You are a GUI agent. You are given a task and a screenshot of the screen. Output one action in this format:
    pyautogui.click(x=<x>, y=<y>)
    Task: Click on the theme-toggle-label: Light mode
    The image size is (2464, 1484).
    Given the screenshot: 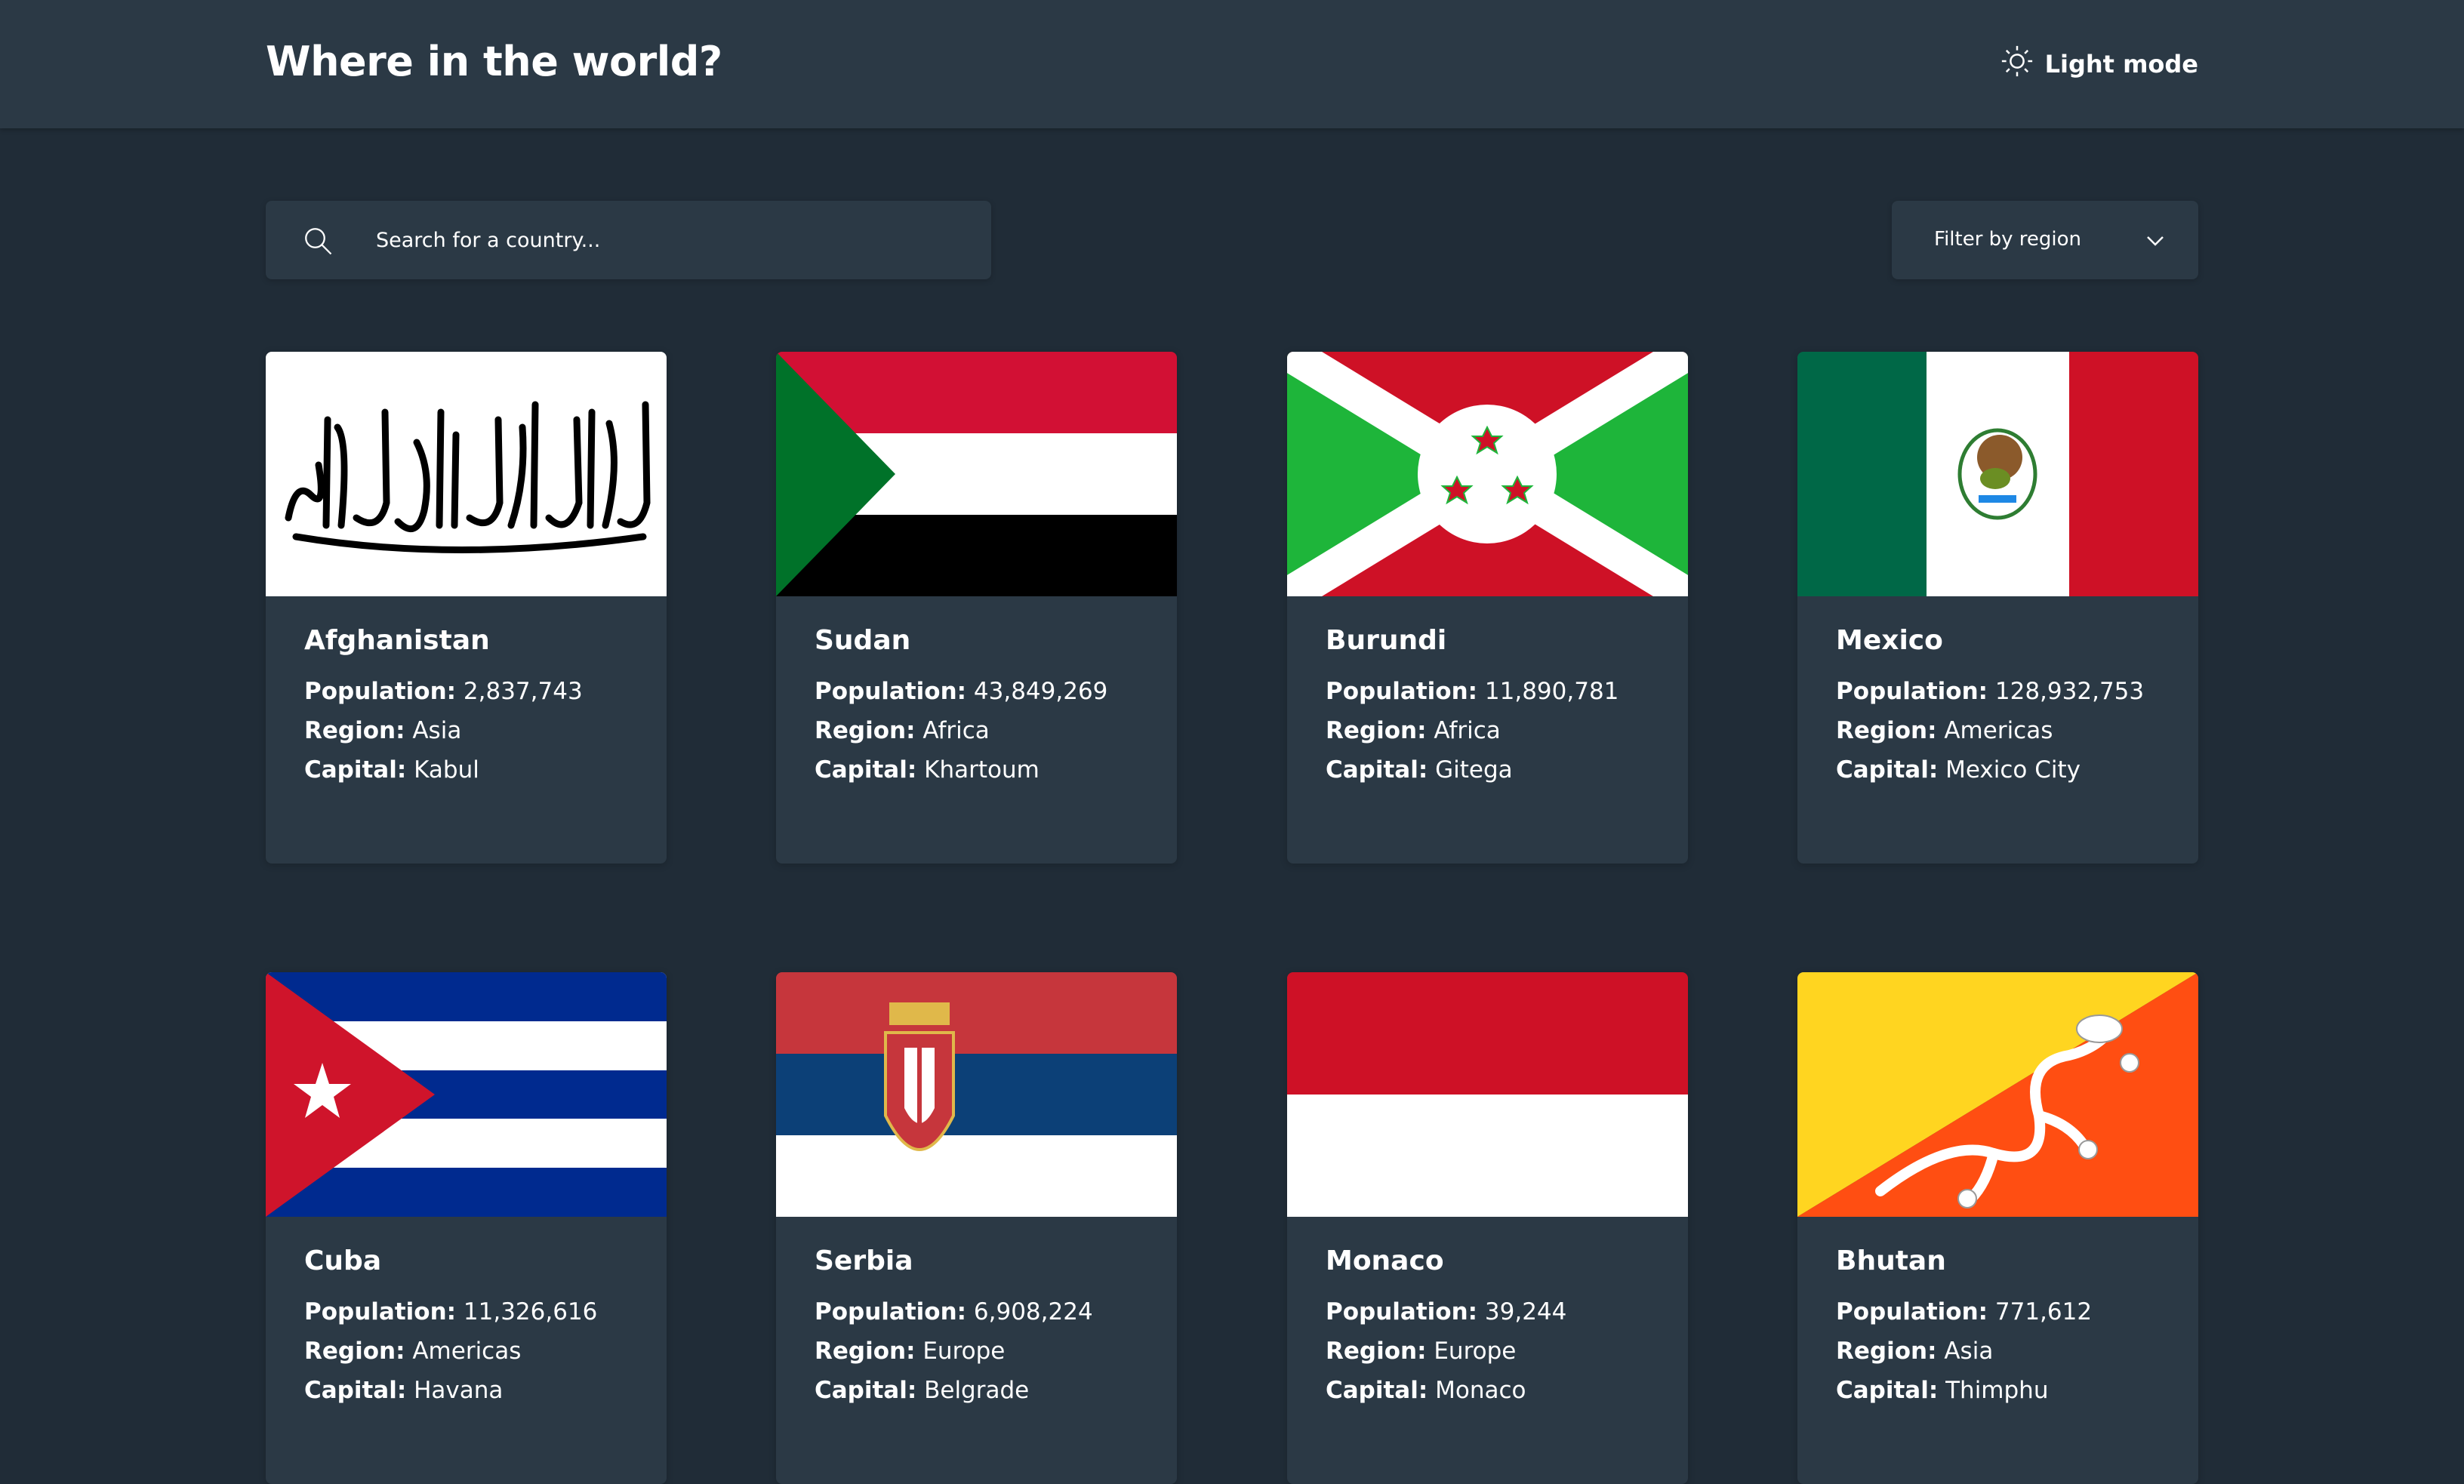 What is the action you would take?
    pyautogui.click(x=2121, y=64)
    